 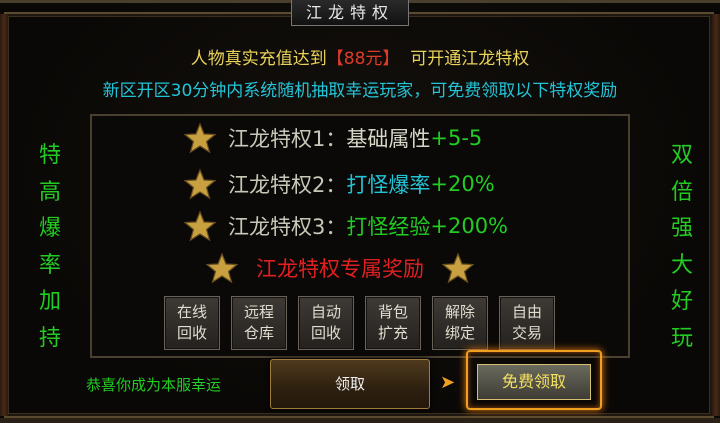 What do you see at coordinates (287, 227) in the screenshot?
I see `privilege-name: 江龙特权3：` at bounding box center [287, 227].